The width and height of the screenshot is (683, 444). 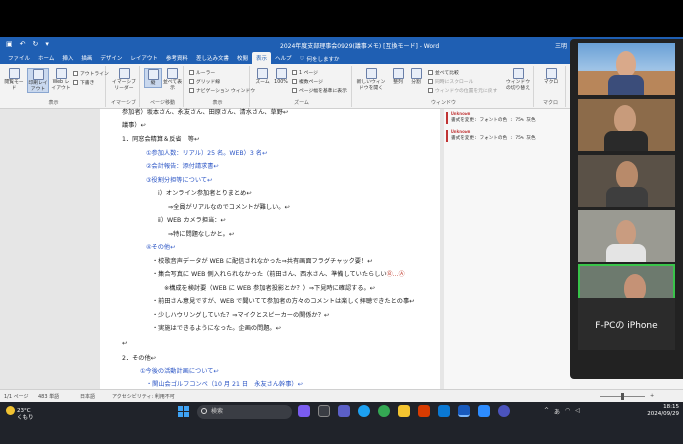 What do you see at coordinates (518, 79) in the screenshot?
I see `switch-windows-button: ウィンドウの切り替え` at bounding box center [518, 79].